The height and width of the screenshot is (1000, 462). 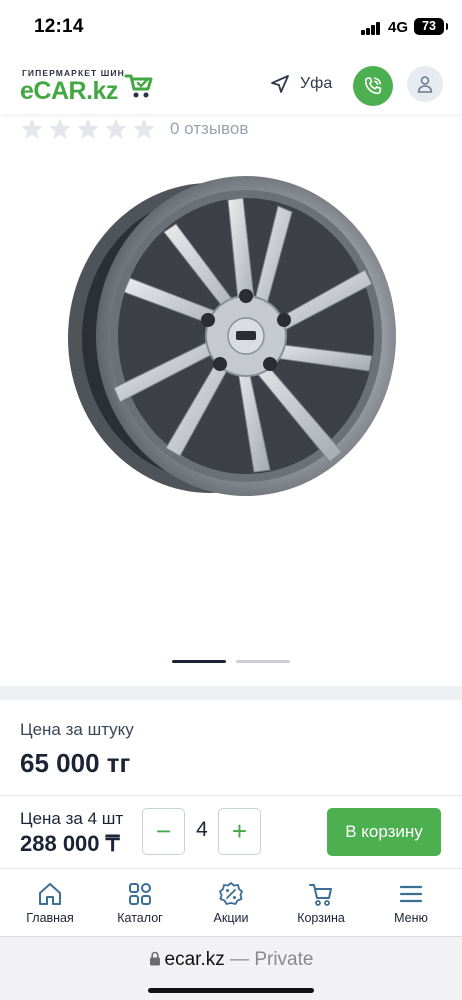 What do you see at coordinates (202, 829) in the screenshot?
I see `quantity-value: 4` at bounding box center [202, 829].